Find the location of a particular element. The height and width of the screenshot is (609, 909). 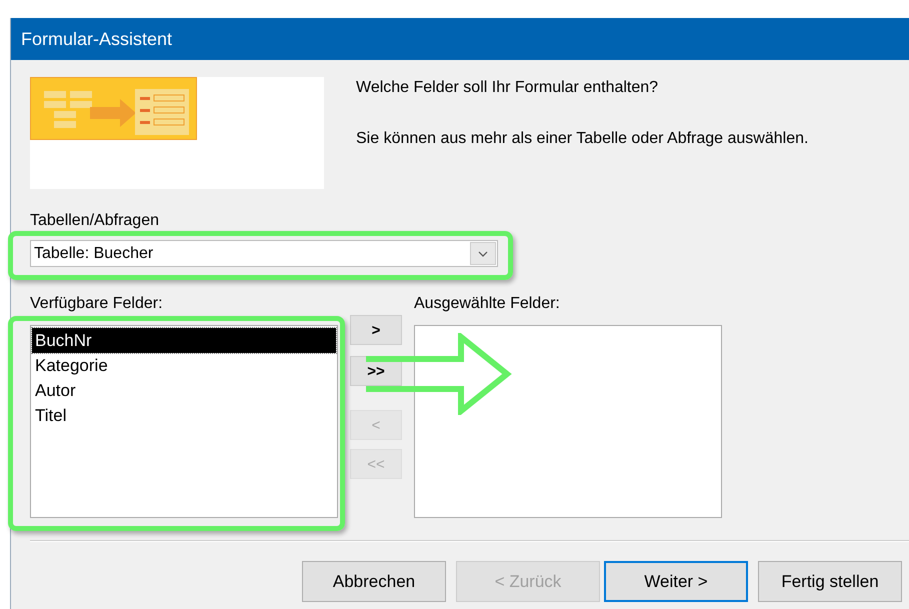

window-title: Formular-Assistent is located at coordinates (96, 39).